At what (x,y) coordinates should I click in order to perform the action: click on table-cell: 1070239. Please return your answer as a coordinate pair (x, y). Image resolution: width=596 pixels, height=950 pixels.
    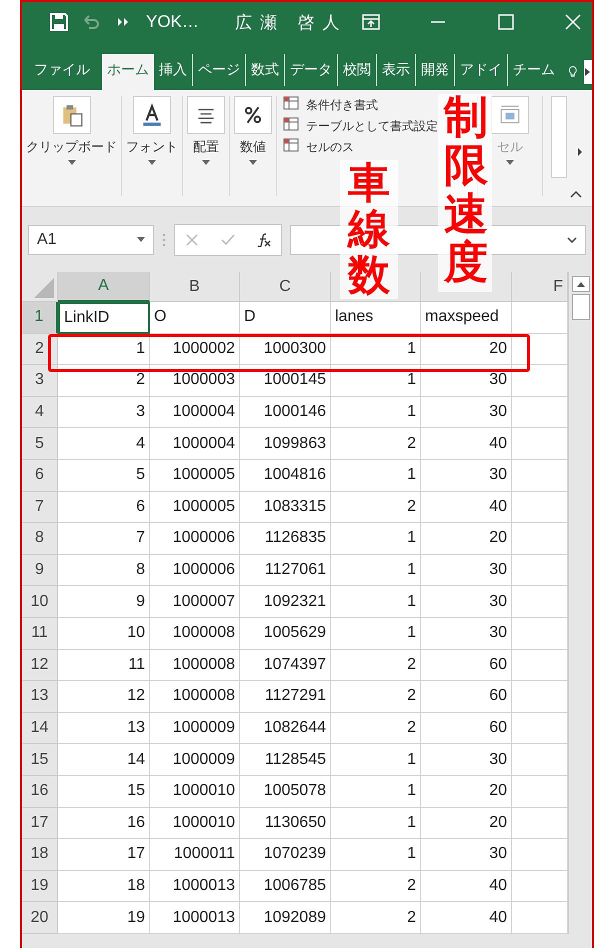
    Looking at the image, I should click on (285, 855).